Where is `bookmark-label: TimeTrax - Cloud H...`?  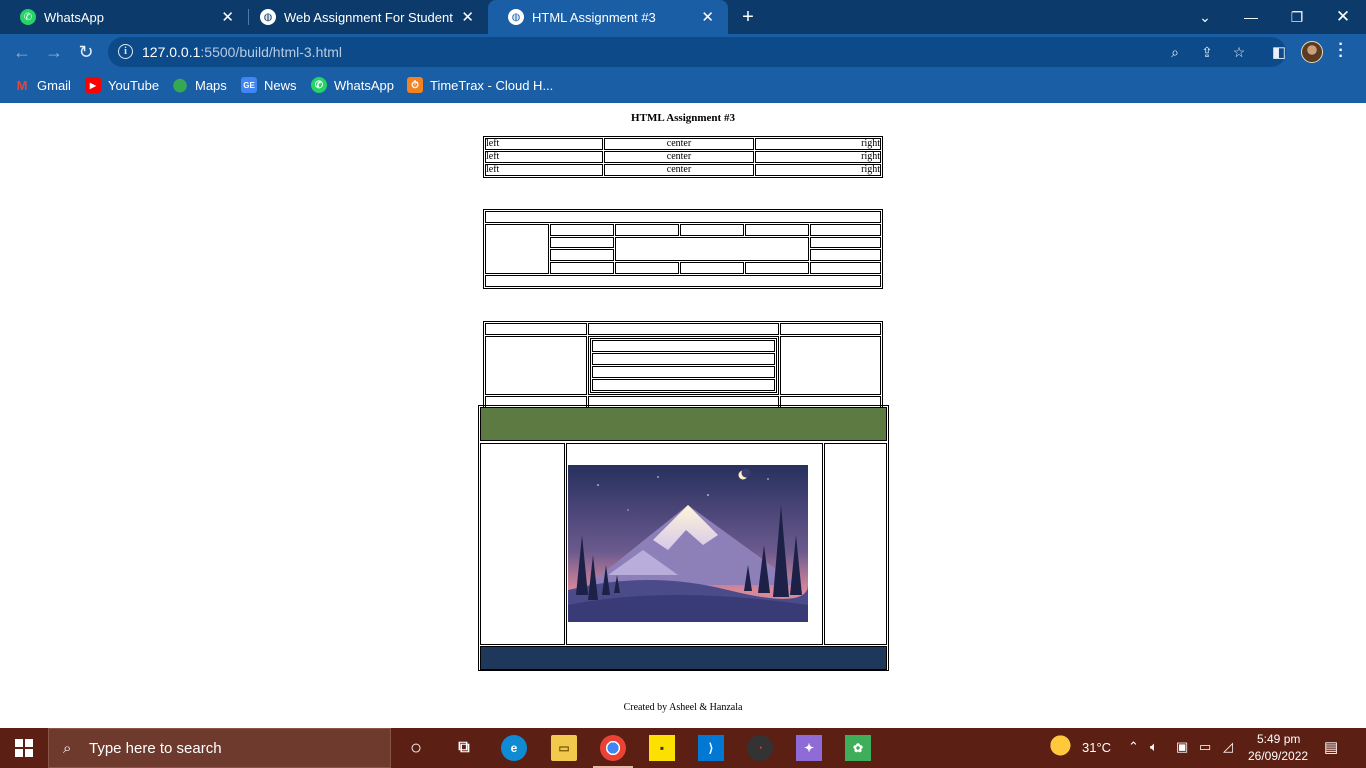 bookmark-label: TimeTrax - Cloud H... is located at coordinates (492, 85).